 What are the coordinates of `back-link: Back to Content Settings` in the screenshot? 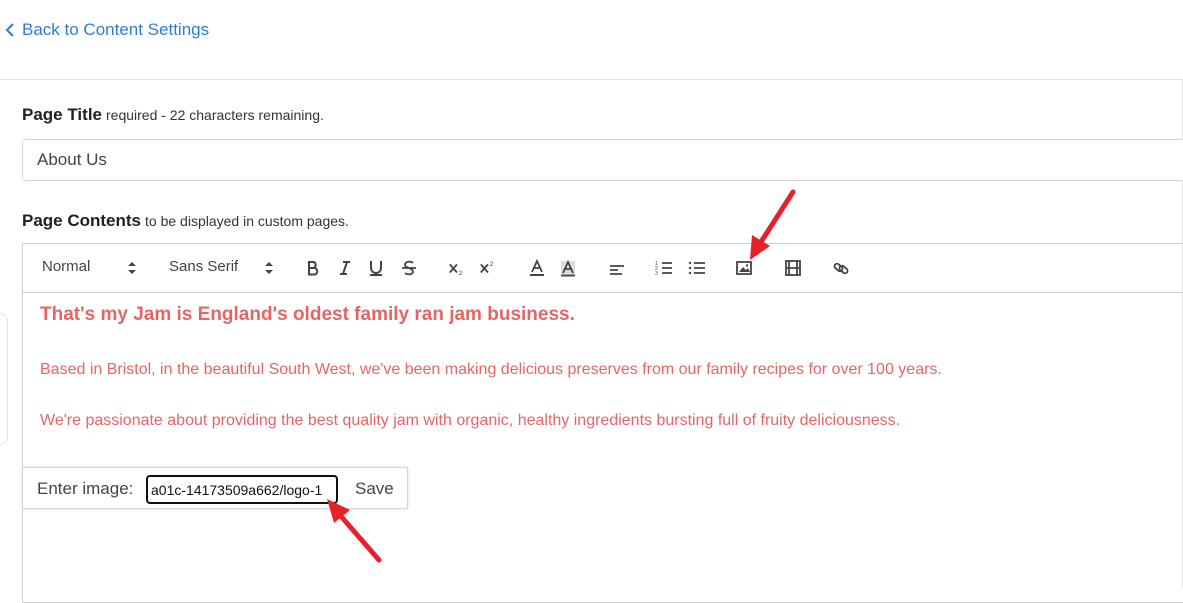 It's located at (107, 30).